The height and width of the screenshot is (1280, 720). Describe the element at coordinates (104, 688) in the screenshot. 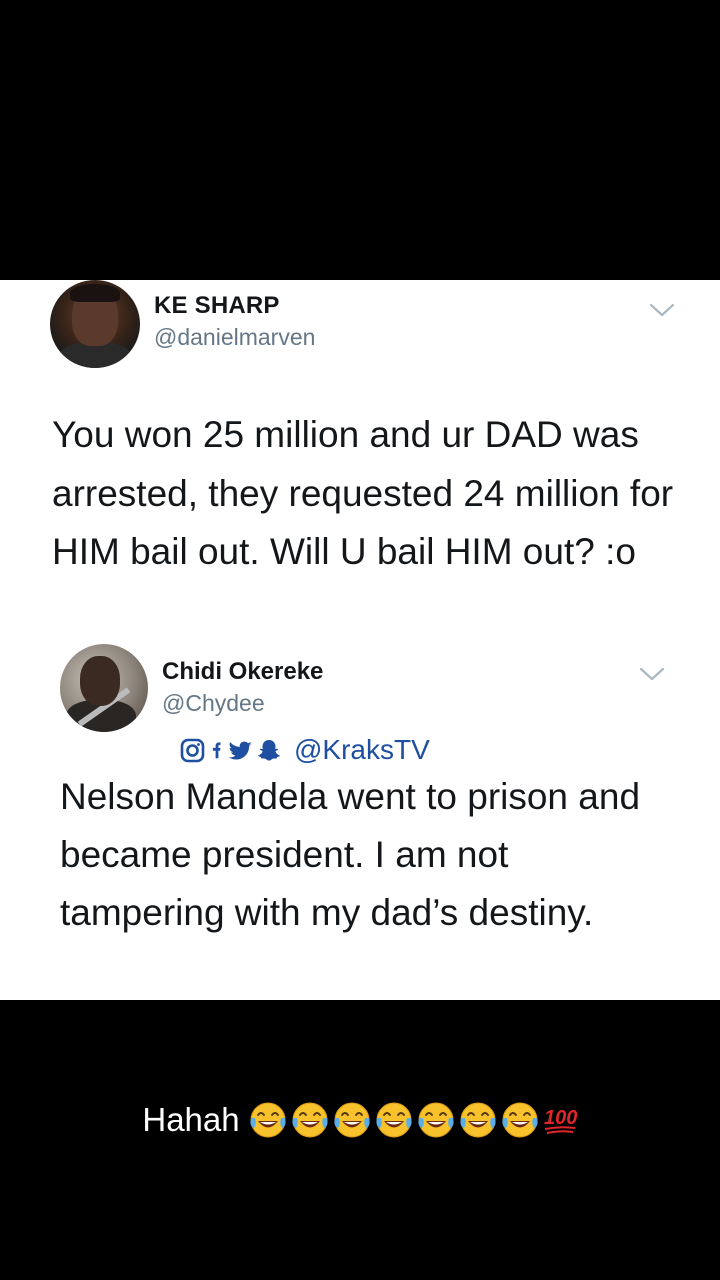

I see `chidi-okereke-avatar` at that location.